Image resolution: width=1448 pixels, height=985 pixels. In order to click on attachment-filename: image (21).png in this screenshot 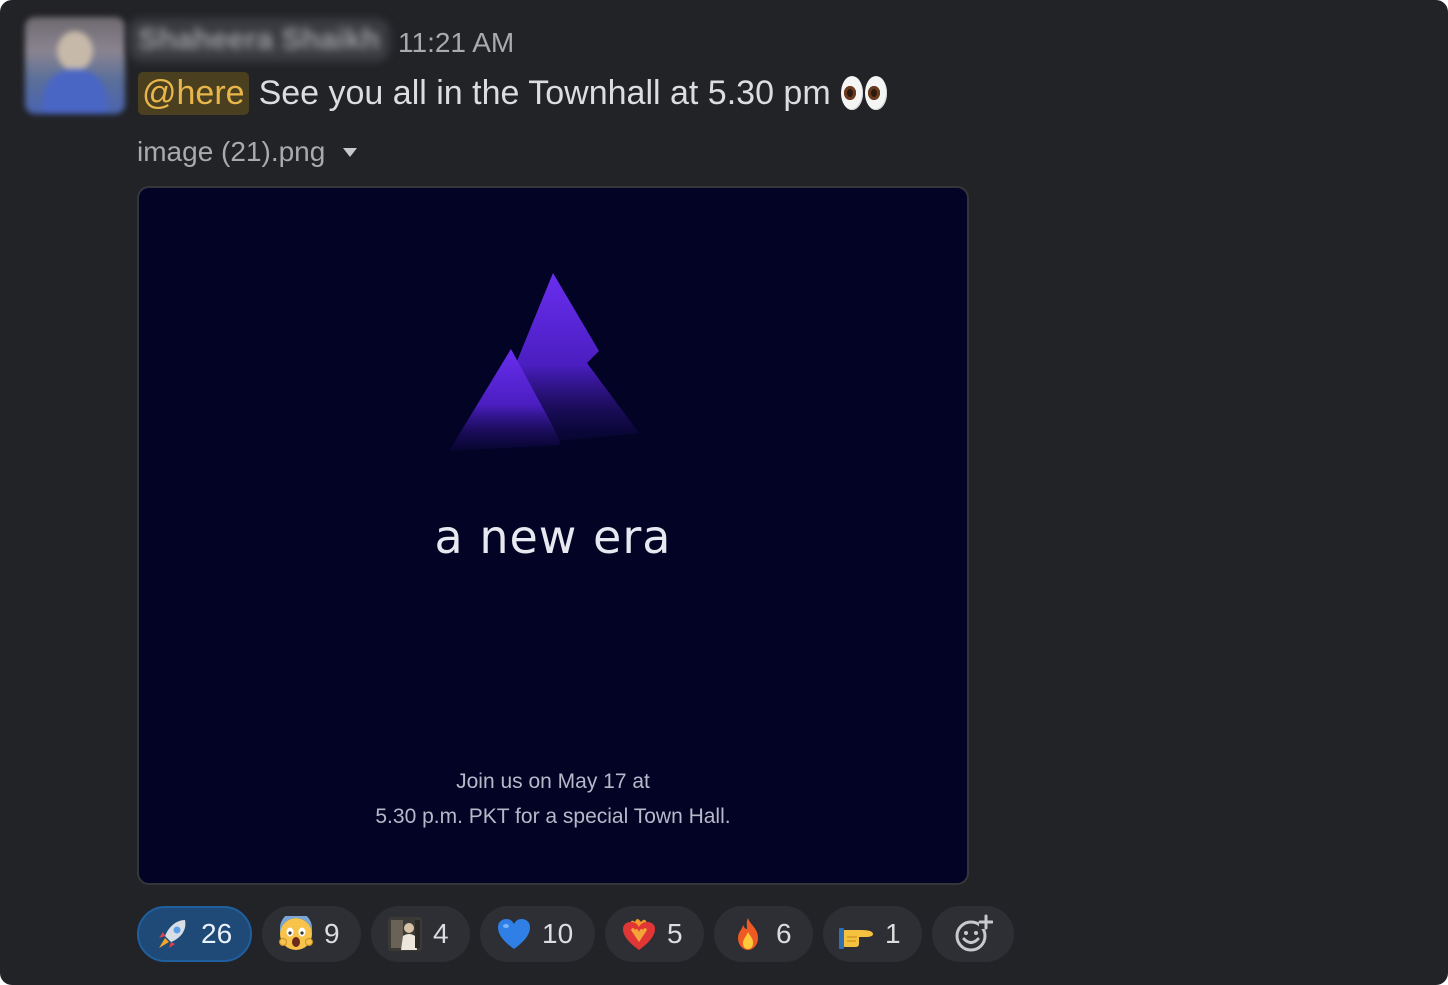, I will do `click(231, 152)`.